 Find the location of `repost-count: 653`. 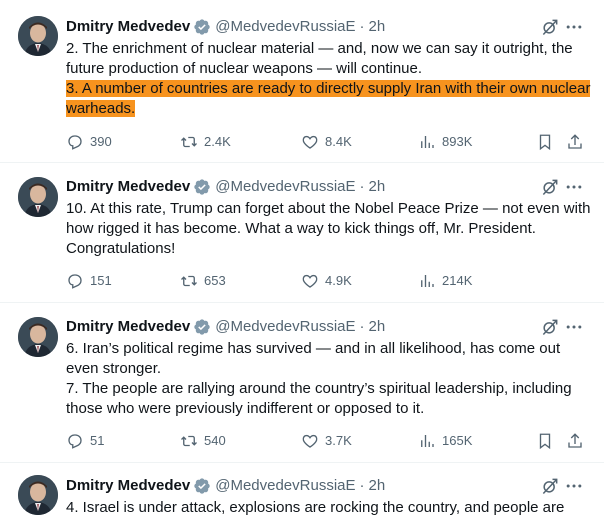

repost-count: 653 is located at coordinates (215, 280).